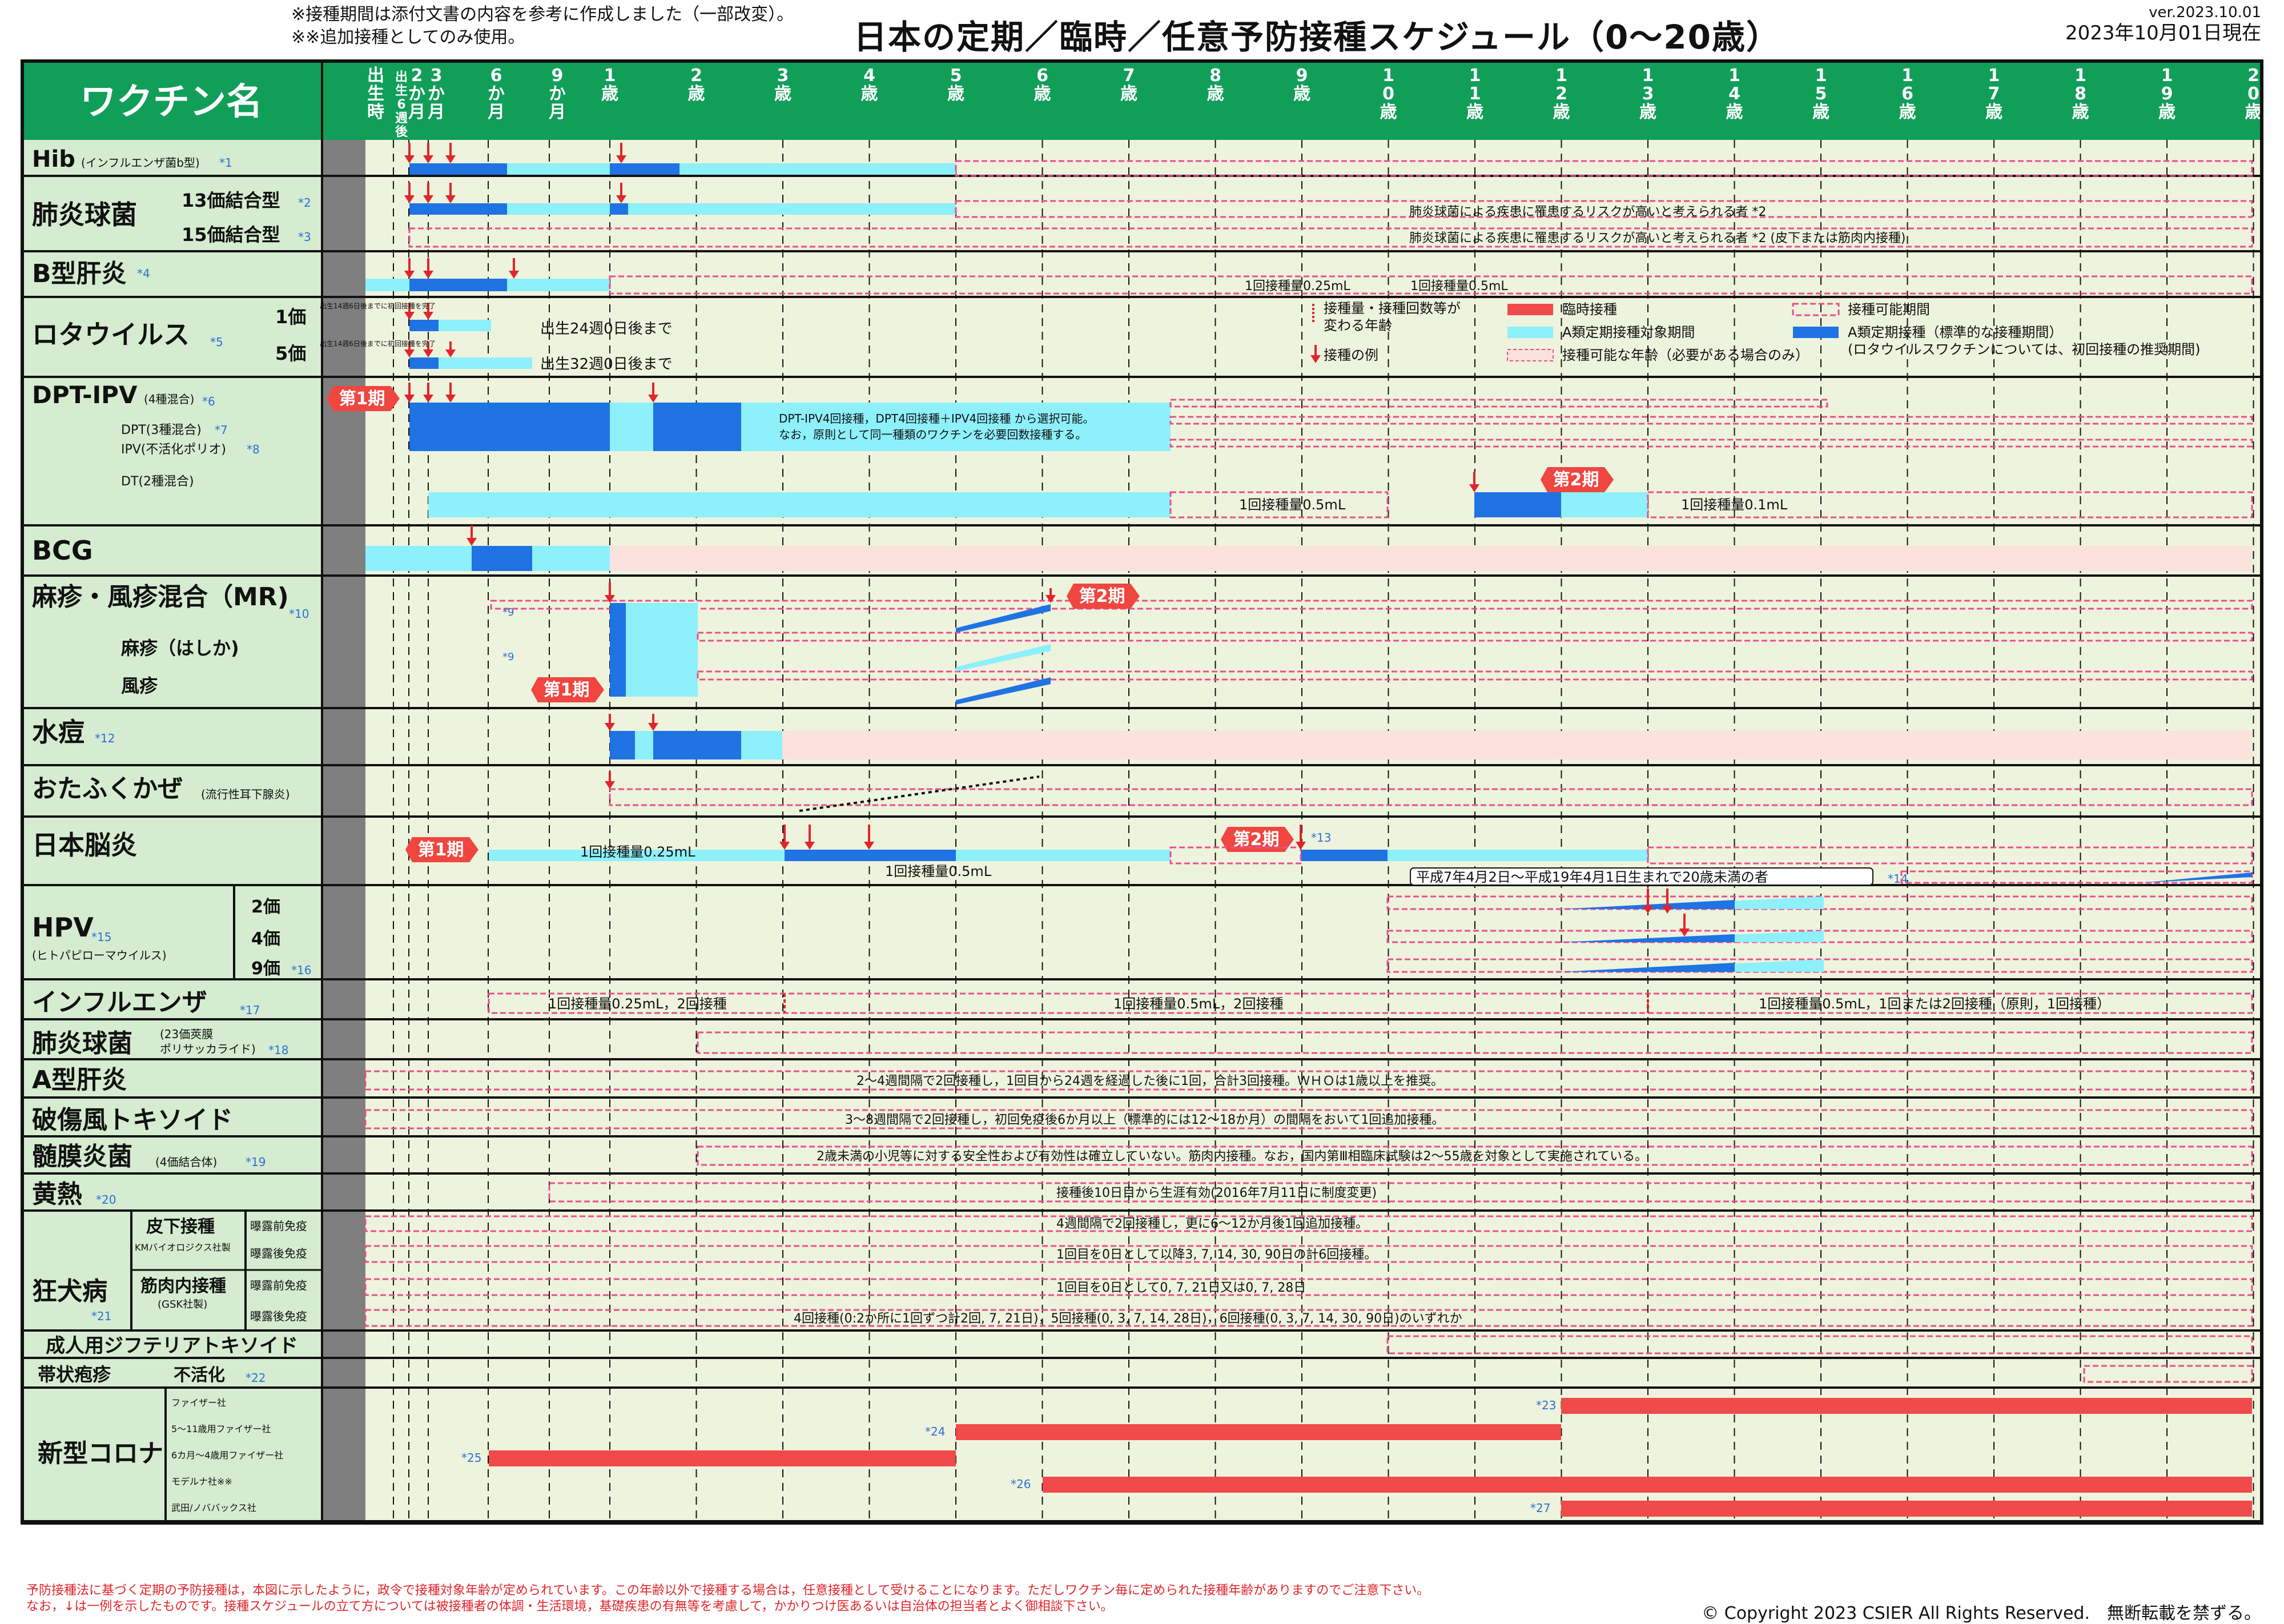 This screenshot has width=2284, height=1624. I want to click on version-info: ver.2023.10.01 2023年10月01日現在, so click(2163, 22).